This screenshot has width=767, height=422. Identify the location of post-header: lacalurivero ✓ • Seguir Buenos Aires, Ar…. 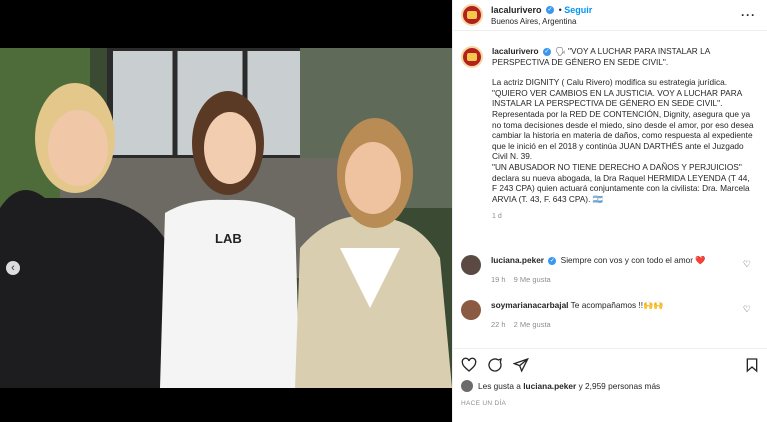
(610, 15).